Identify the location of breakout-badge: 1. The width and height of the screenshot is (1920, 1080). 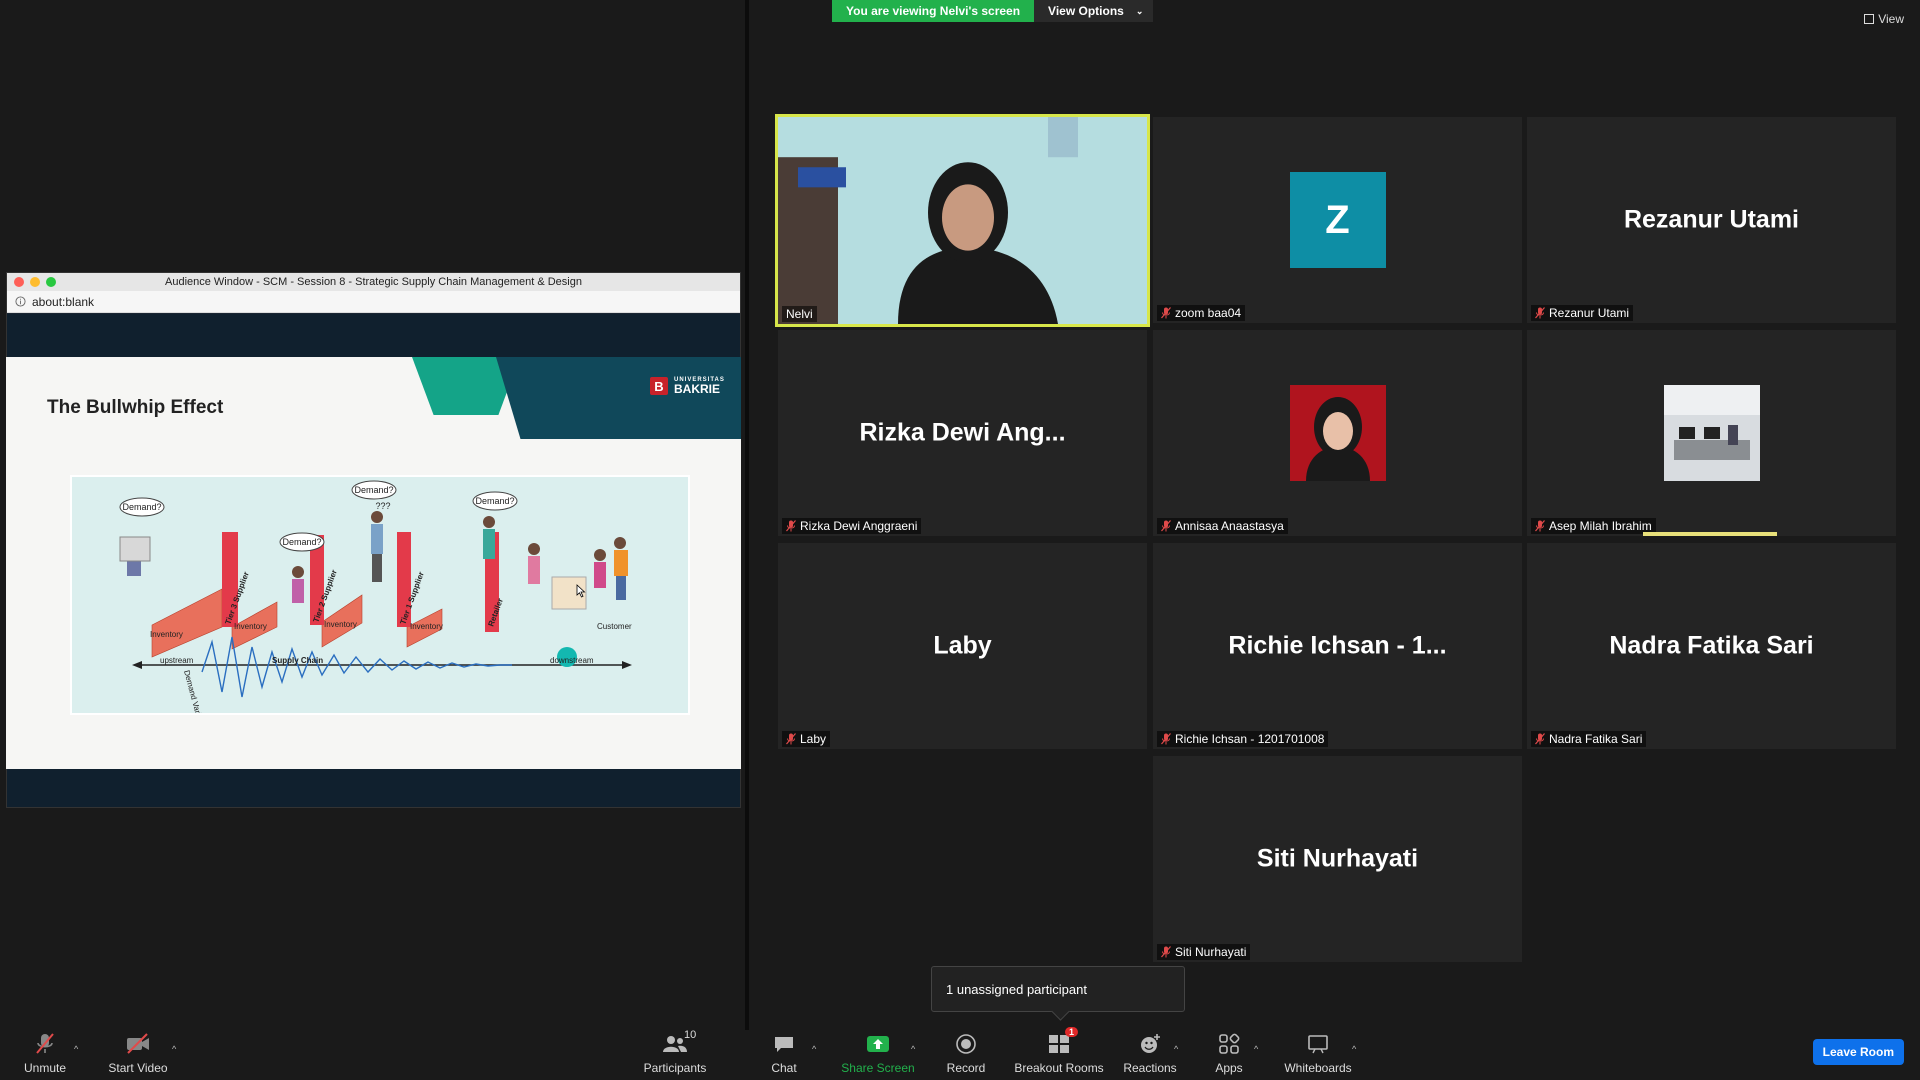
(1071, 1032).